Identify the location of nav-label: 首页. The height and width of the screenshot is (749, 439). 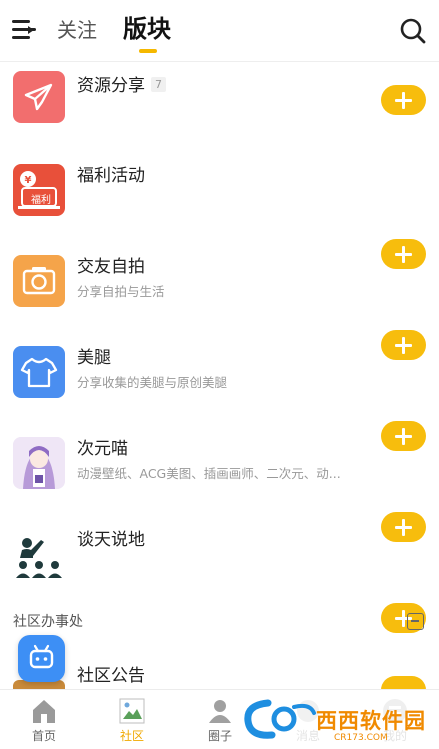
(43, 736).